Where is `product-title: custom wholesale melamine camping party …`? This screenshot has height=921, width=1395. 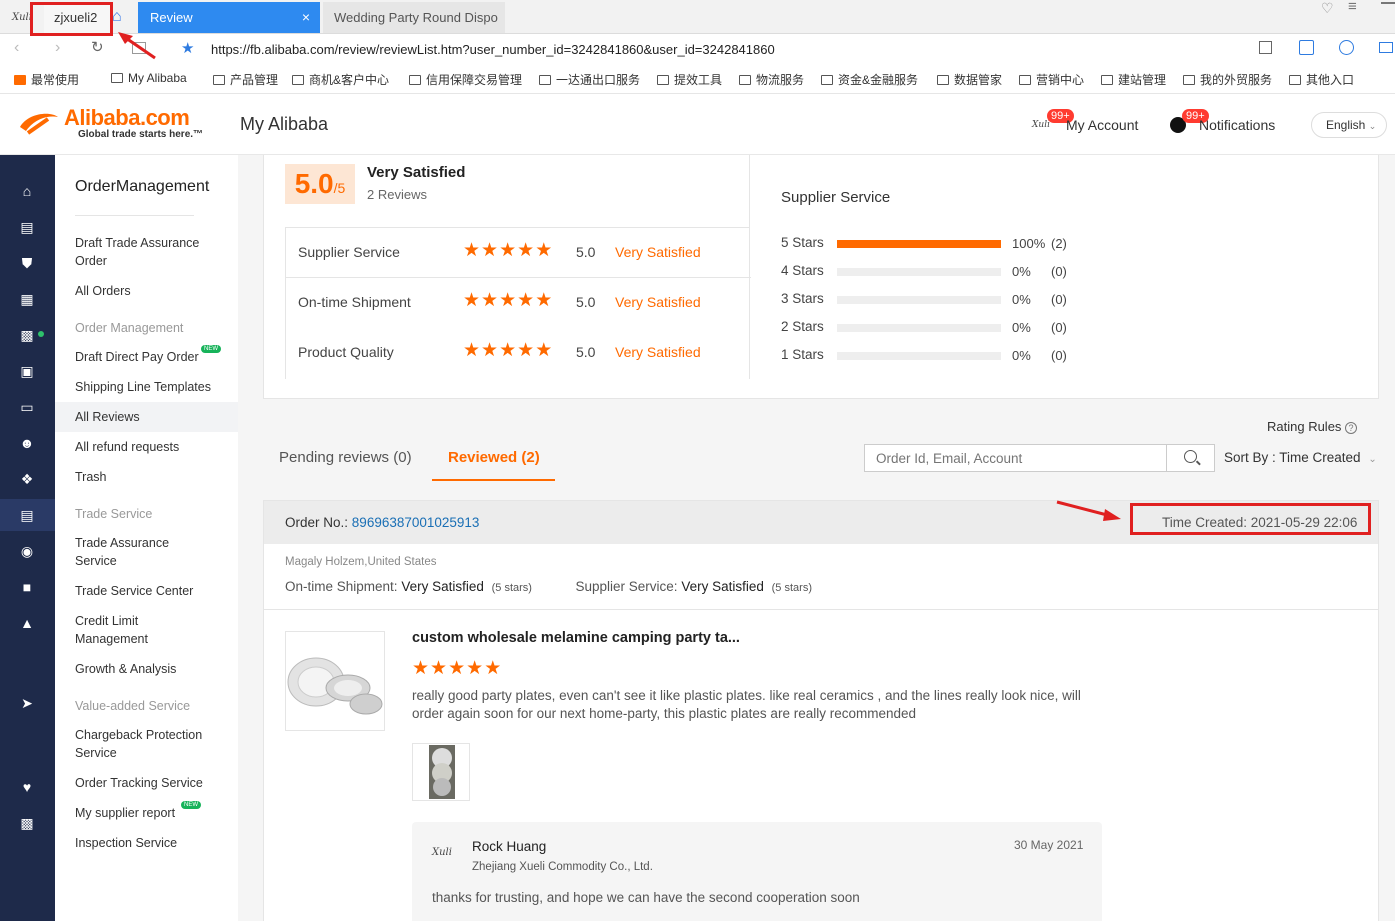
product-title: custom wholesale melamine camping party … is located at coordinates (576, 638).